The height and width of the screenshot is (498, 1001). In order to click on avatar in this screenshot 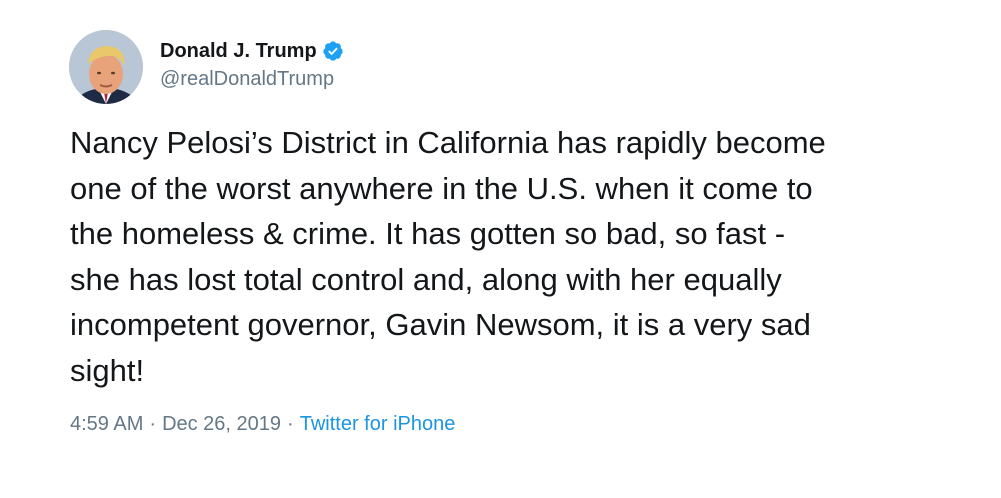, I will do `click(106, 67)`.